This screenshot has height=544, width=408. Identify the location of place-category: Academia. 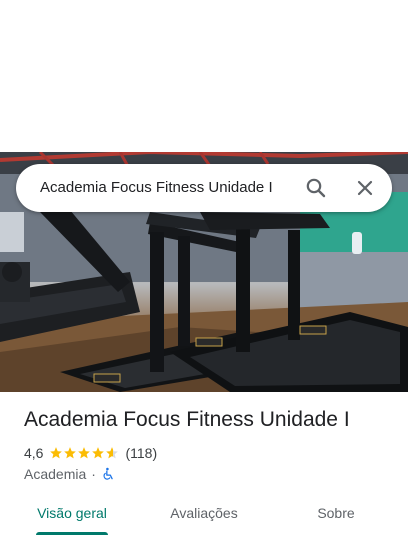
(55, 474).